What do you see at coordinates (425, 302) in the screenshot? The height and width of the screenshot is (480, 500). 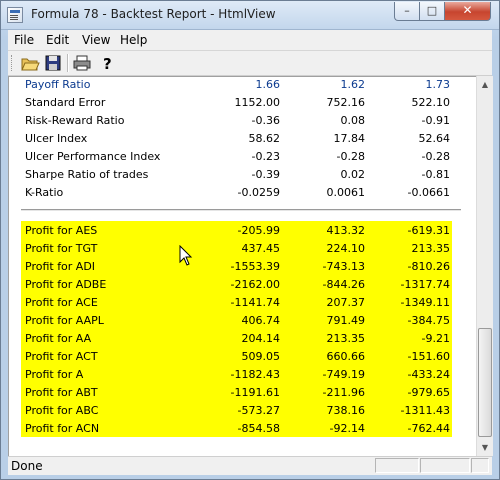 I see `cell-value: -1349.11` at bounding box center [425, 302].